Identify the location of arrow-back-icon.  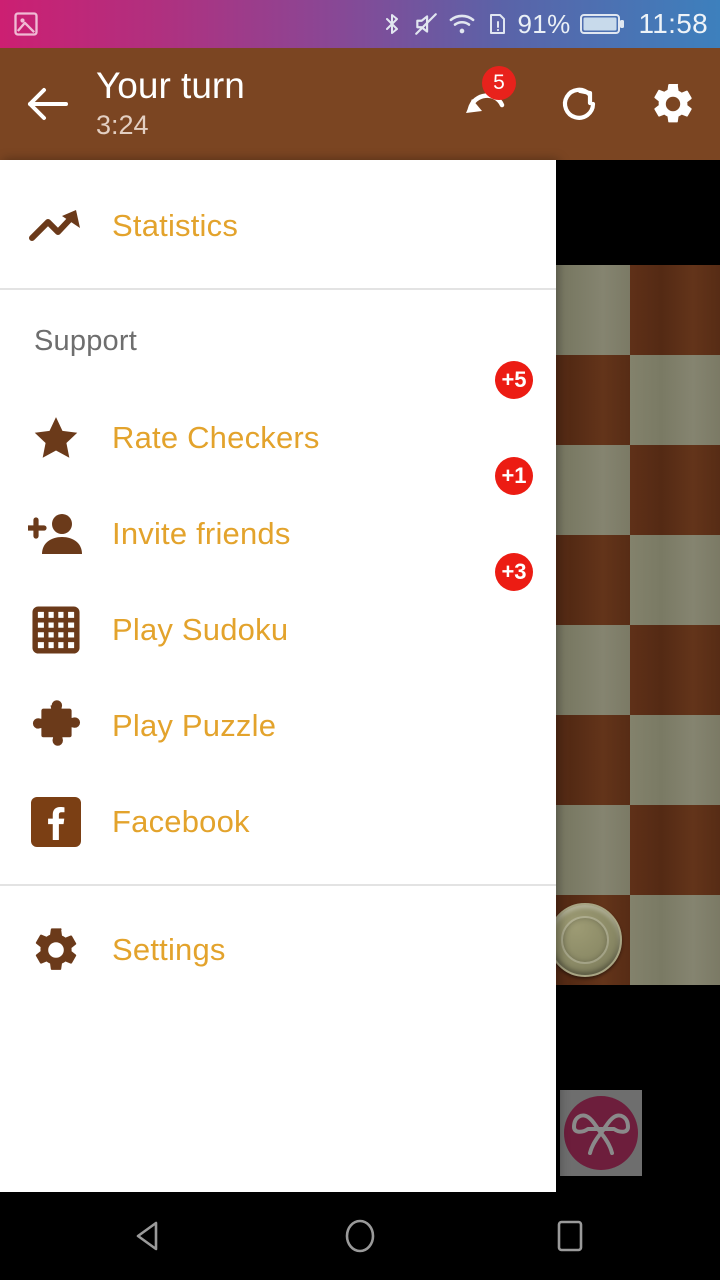
(48, 104).